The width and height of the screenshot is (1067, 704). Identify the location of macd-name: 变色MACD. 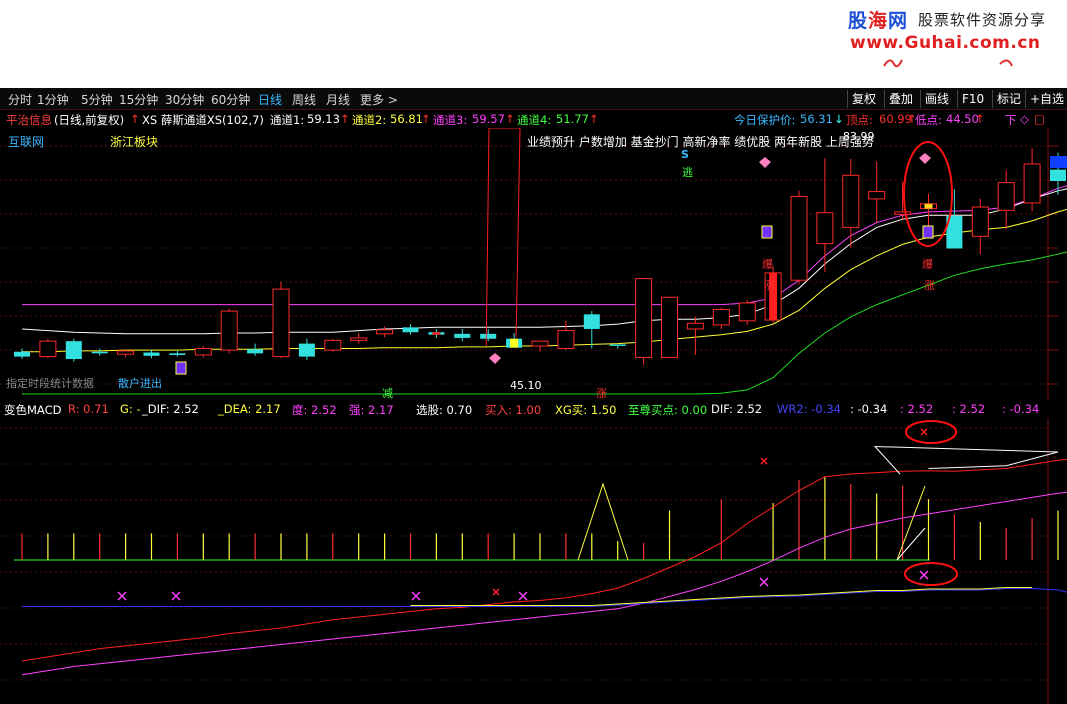
(32, 410).